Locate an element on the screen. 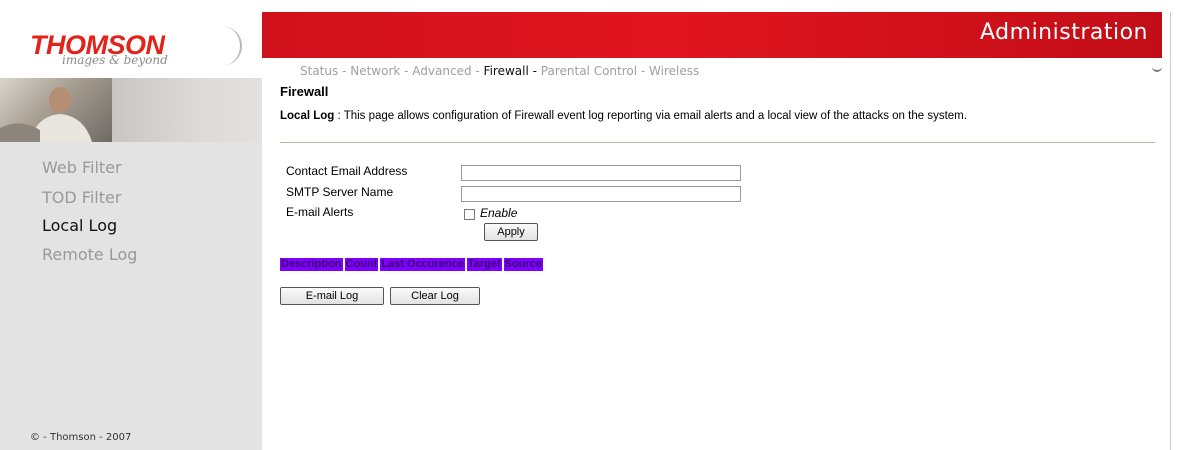 The height and width of the screenshot is (450, 1184). smtp-label: SMTP Server Name is located at coordinates (340, 192).